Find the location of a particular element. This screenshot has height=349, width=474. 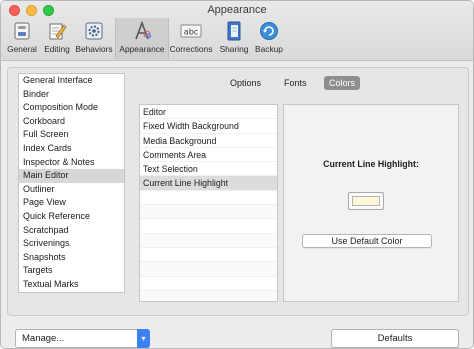

gear-box-icon is located at coordinates (94, 31).